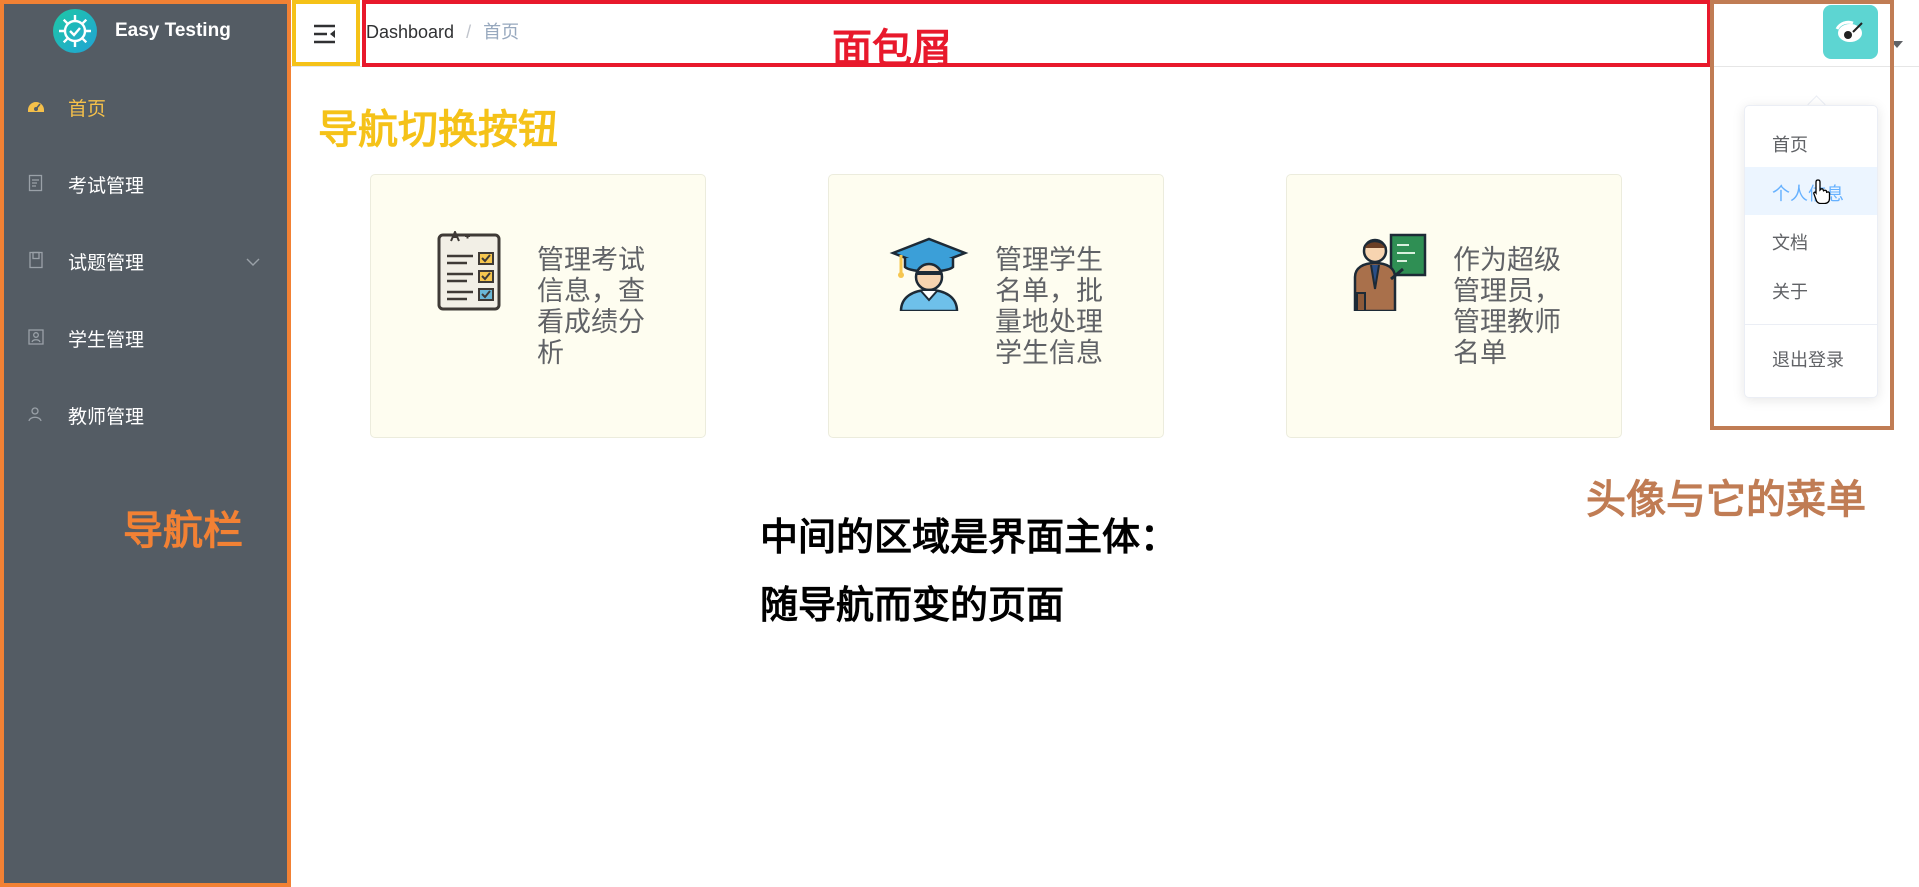  Describe the element at coordinates (969, 571) in the screenshot. I see `main-content-description: 中间的区域是界面主体： 随导航而变的页面` at that location.